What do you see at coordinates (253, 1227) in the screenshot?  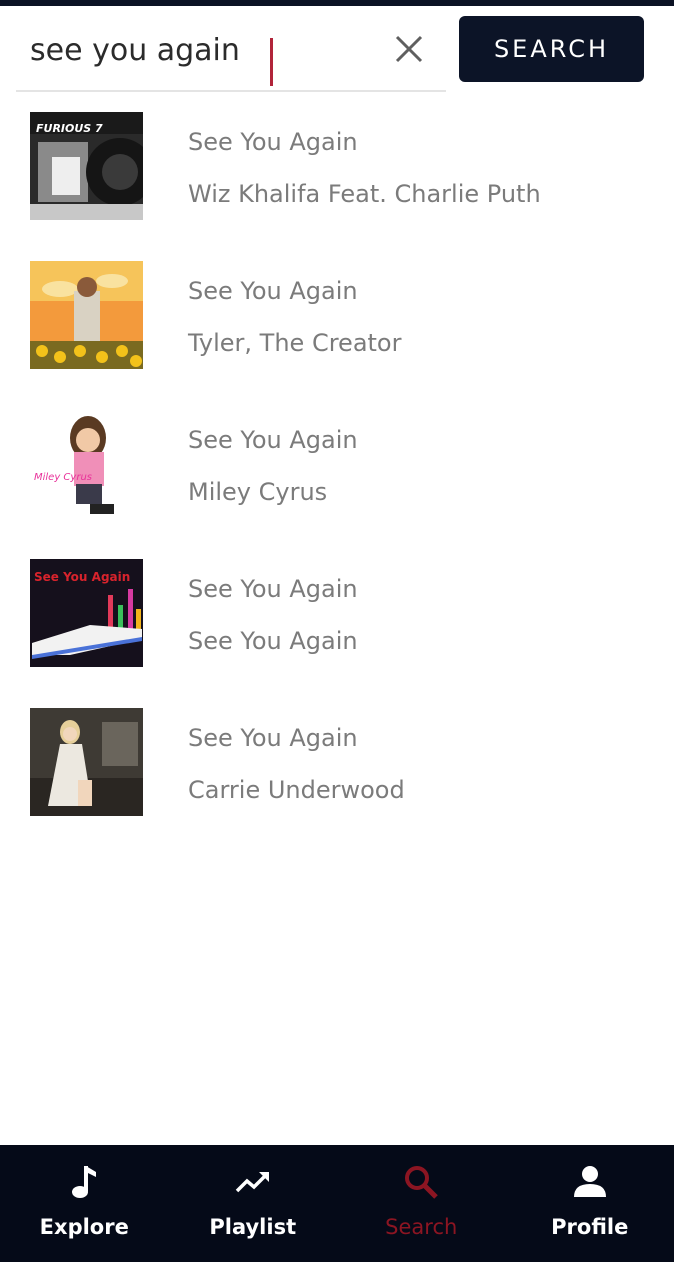 I see `nav-label-playlist: Playlist` at bounding box center [253, 1227].